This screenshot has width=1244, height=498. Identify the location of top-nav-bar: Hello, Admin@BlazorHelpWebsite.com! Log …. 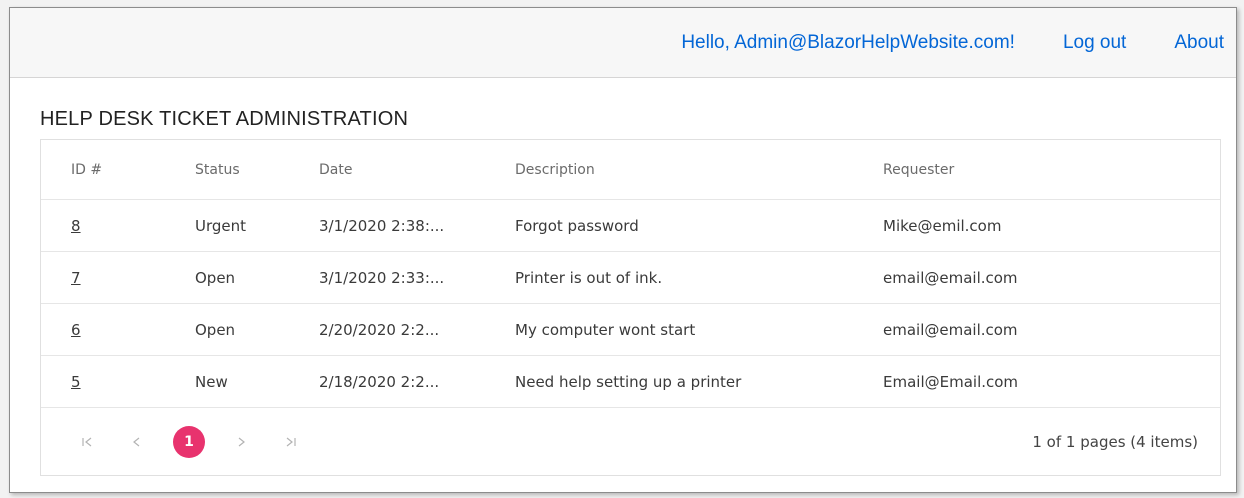
(623, 43).